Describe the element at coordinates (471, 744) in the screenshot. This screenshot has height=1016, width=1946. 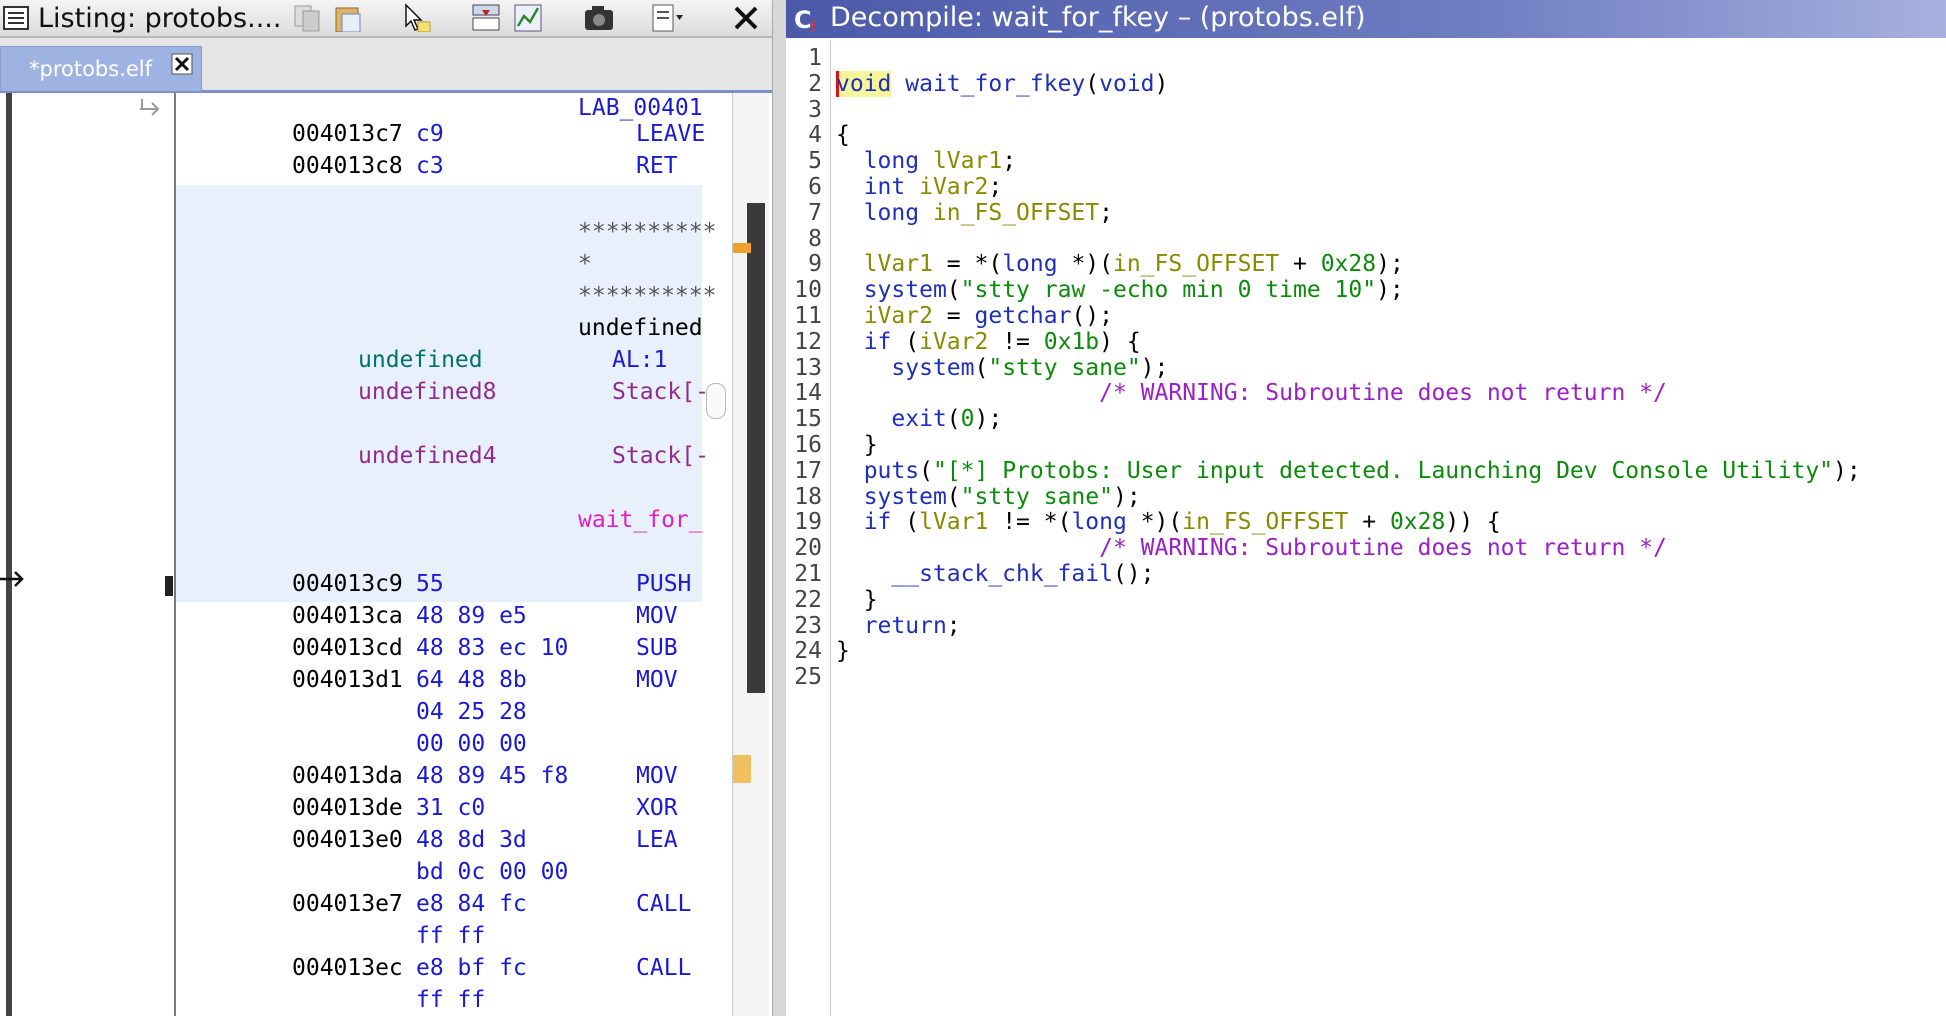
I see `listing-bytes: 00 00 00` at that location.